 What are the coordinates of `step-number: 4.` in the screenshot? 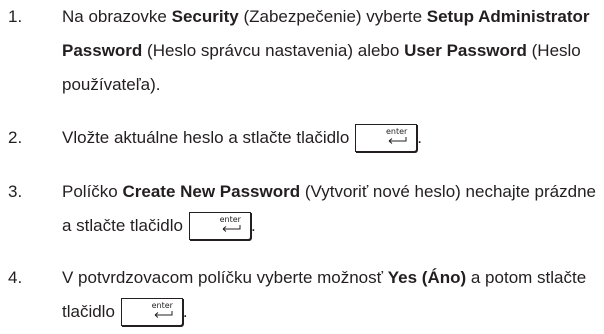 It's located at (15, 277).